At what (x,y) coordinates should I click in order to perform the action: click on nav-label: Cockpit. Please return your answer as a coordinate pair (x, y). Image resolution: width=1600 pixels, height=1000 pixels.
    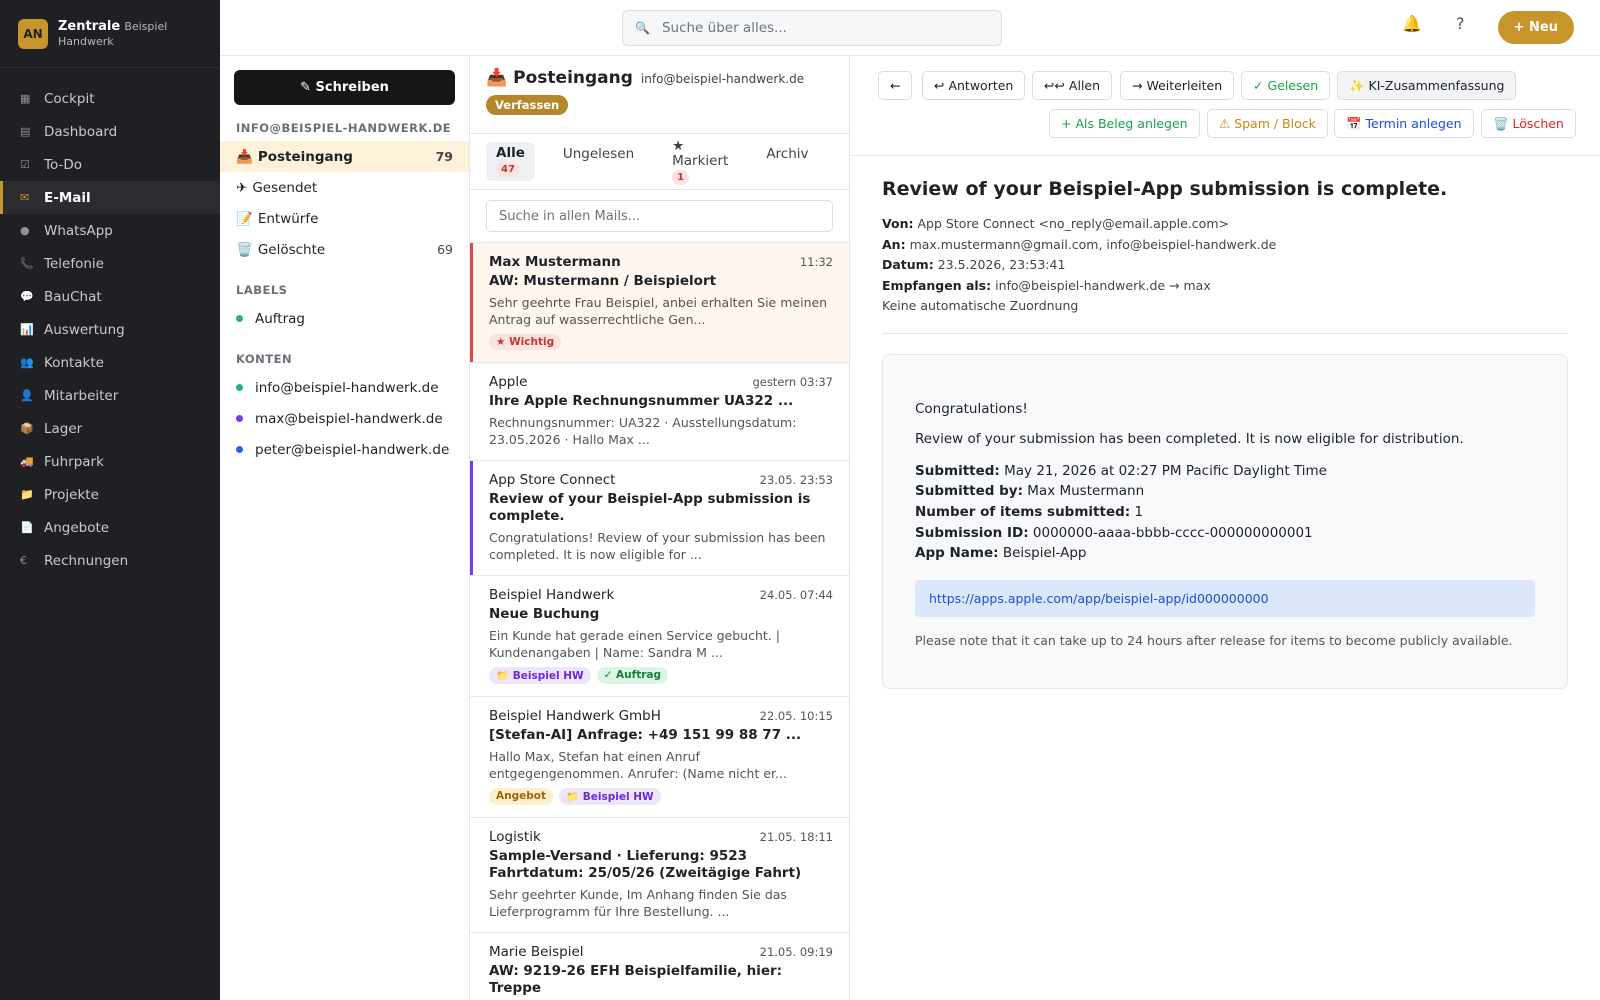
    Looking at the image, I should click on (69, 98).